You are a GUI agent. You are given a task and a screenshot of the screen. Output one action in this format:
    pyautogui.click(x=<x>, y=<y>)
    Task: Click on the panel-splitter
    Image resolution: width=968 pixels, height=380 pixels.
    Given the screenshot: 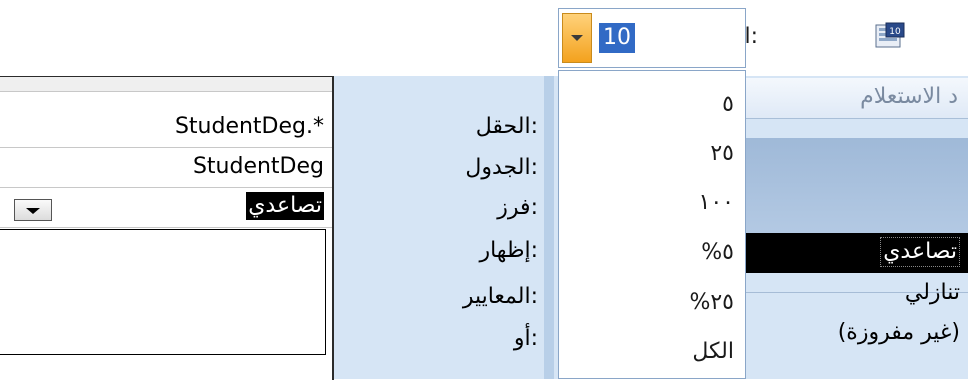 What is the action you would take?
    pyautogui.click(x=549, y=227)
    